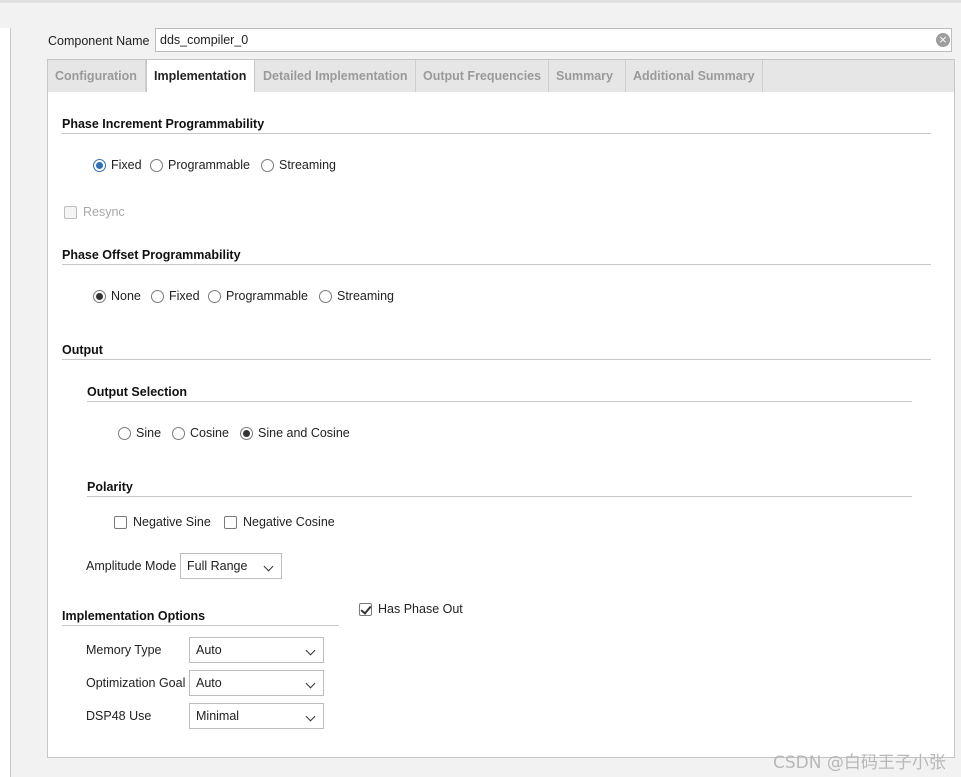 The width and height of the screenshot is (961, 777). Describe the element at coordinates (97, 76) in the screenshot. I see `tab-configuration: Configuration` at that location.